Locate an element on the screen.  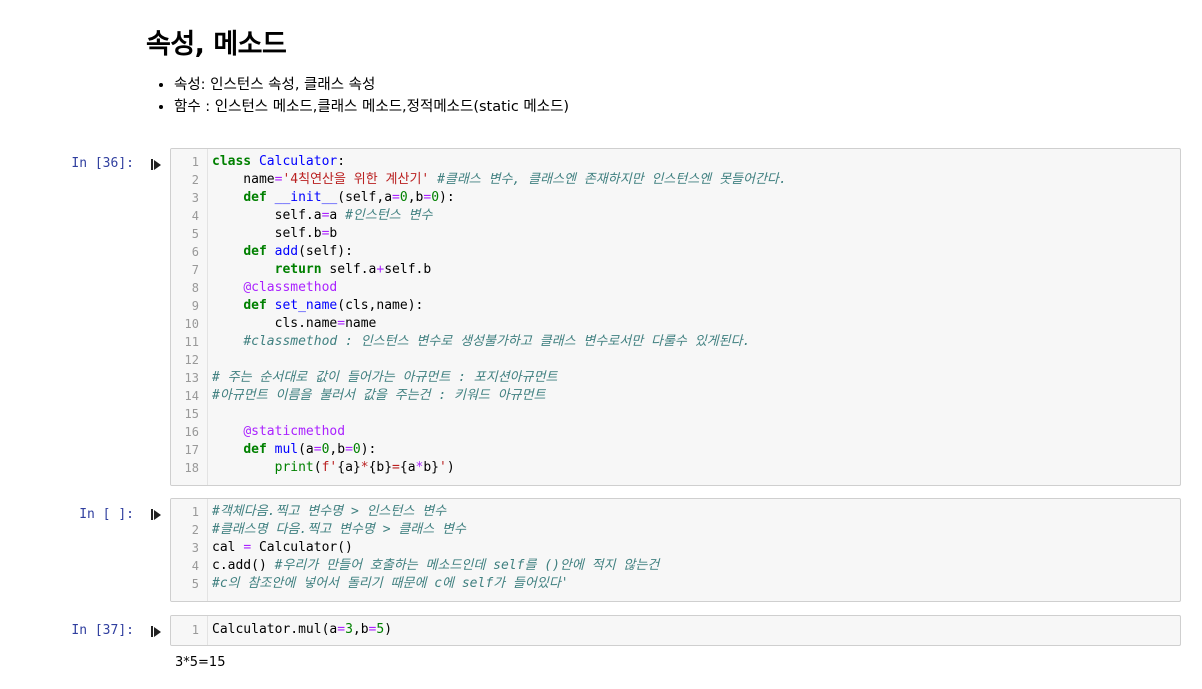
code-token: Calculator() is located at coordinates (302, 547).